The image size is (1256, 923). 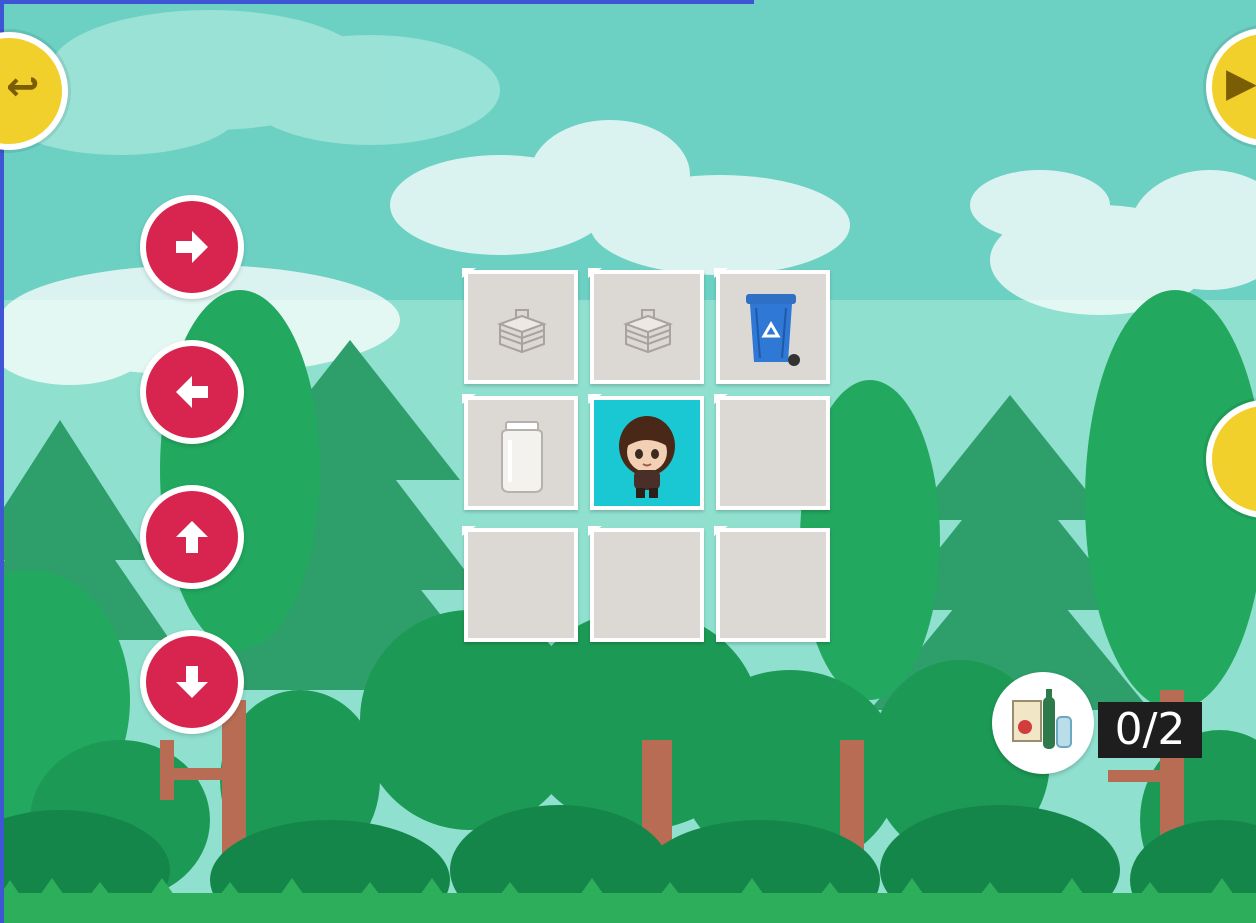 What do you see at coordinates (647, 457) in the screenshot?
I see `player-character-icon` at bounding box center [647, 457].